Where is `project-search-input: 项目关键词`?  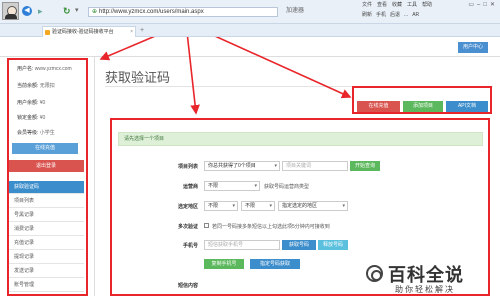
project-search-input: 项目关键词 is located at coordinates (315, 166).